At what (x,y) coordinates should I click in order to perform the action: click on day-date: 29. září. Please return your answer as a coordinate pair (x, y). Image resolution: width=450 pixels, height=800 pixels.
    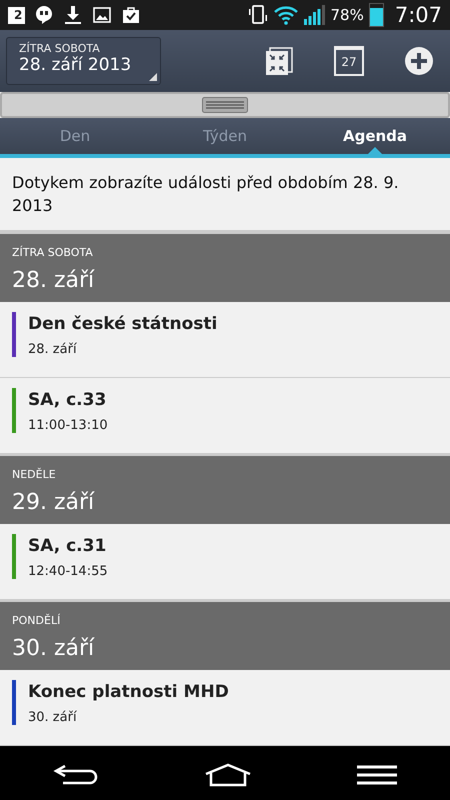
    Looking at the image, I should click on (54, 502).